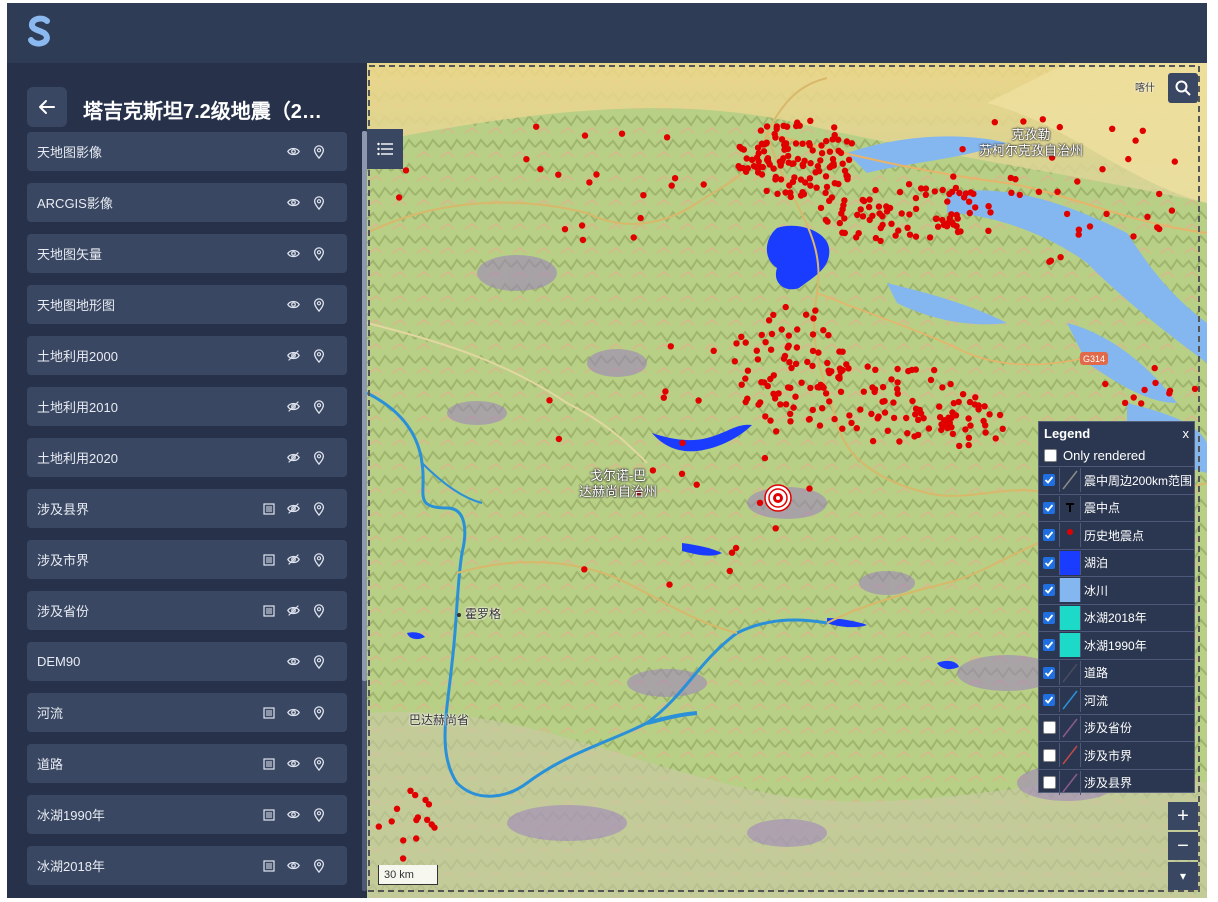 This screenshot has height=902, width=1218. Describe the element at coordinates (1116, 507) in the screenshot. I see `legend-row: 震中点` at that location.